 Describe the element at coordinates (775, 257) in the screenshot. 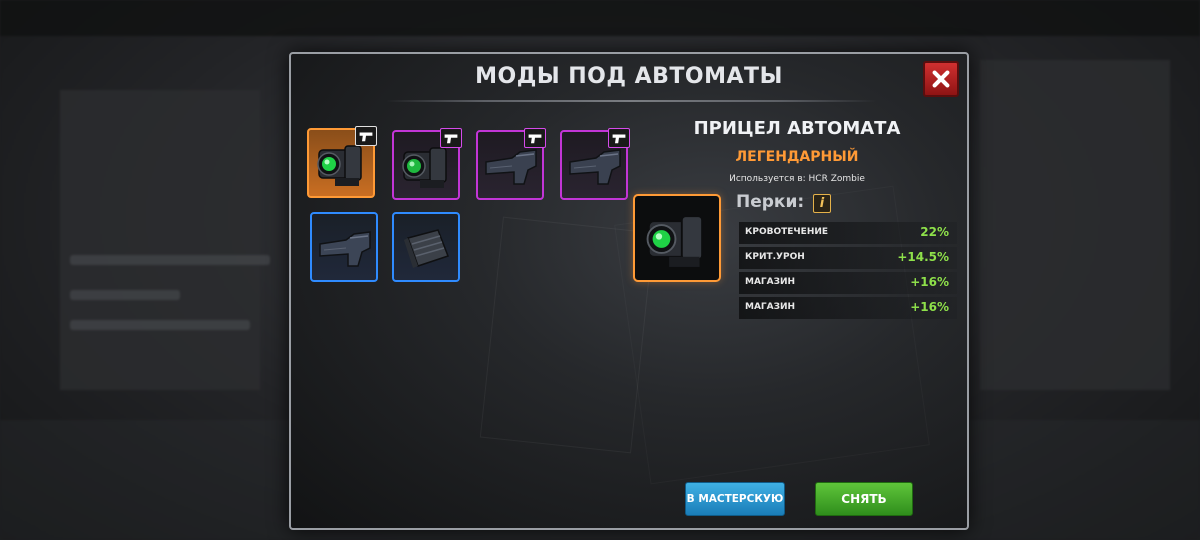

I see `perk-name: КРИТ.УРОН` at that location.